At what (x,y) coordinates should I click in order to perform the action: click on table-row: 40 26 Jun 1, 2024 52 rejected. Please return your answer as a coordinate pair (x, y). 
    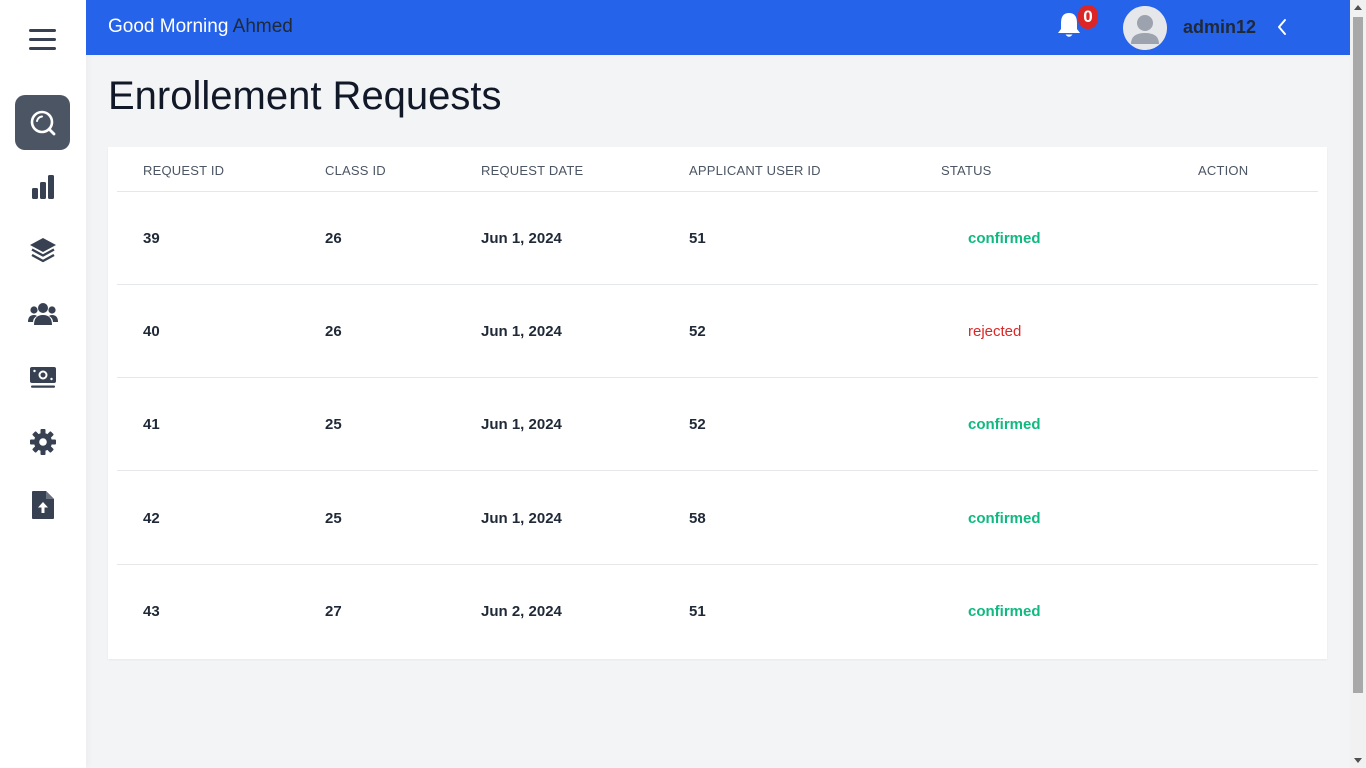
    Looking at the image, I should click on (717, 331).